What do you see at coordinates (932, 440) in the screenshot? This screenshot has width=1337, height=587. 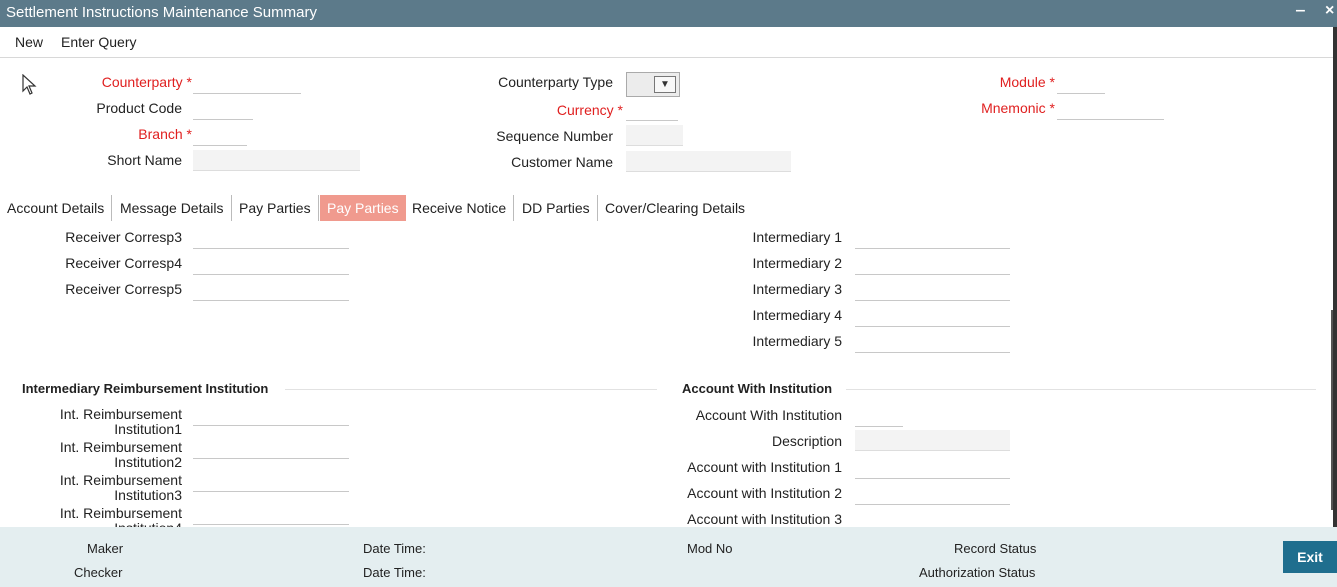 I see `description-input` at bounding box center [932, 440].